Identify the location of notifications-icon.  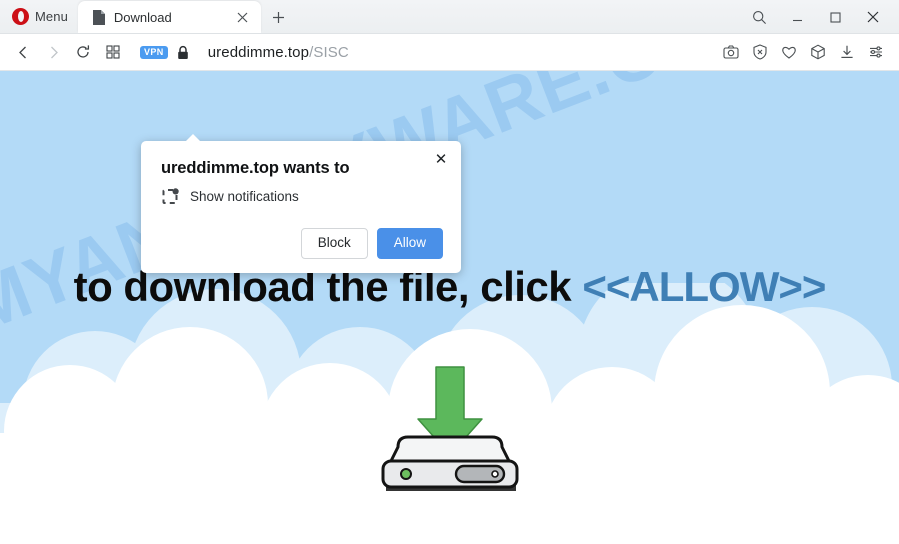
(170, 196).